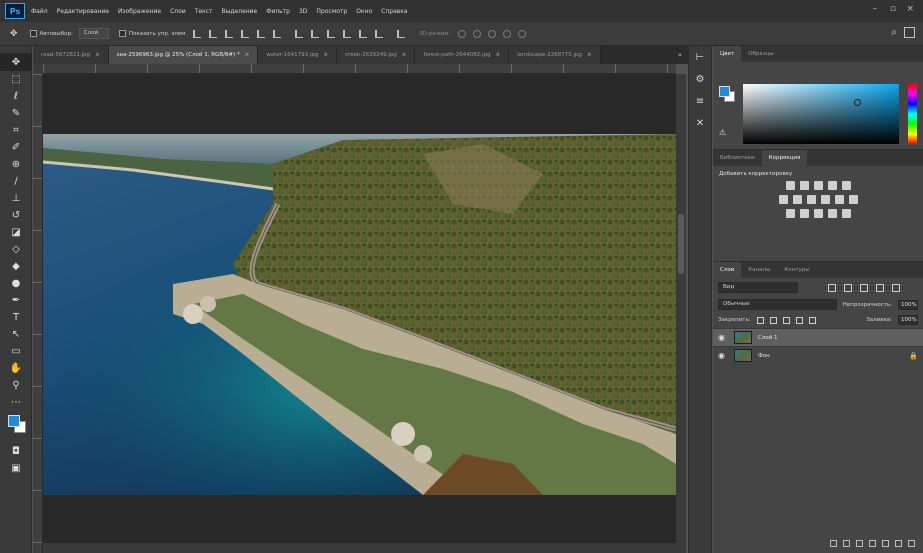  I want to click on delete-layer-icon, so click(911, 543).